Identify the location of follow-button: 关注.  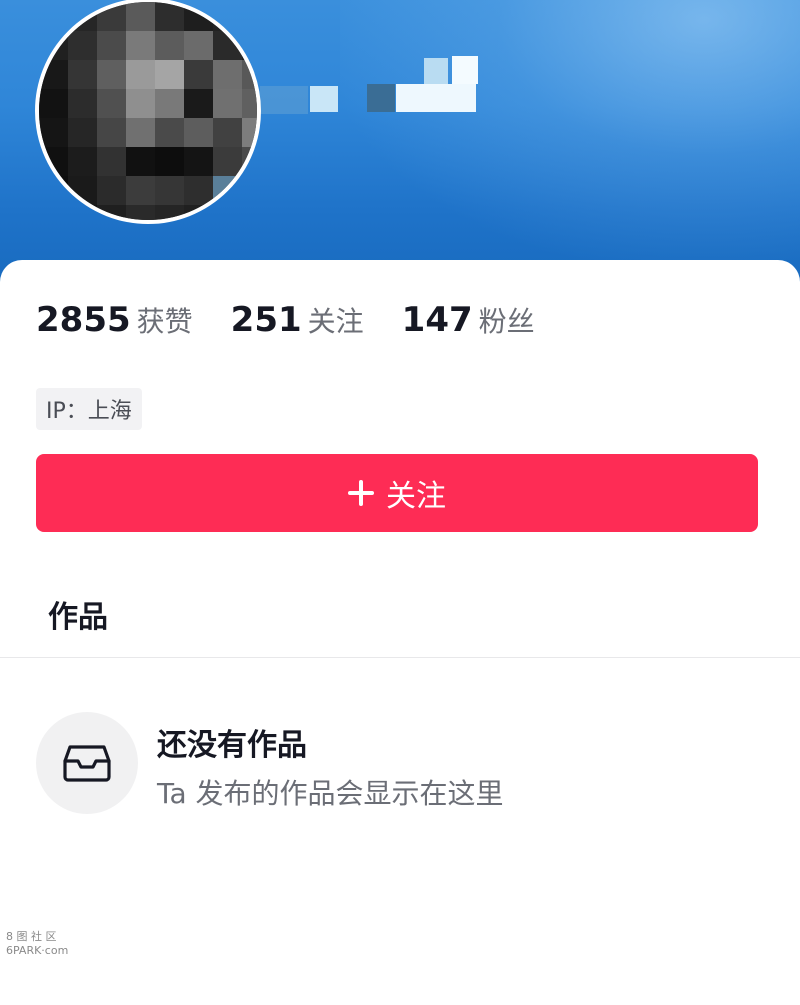
(397, 493).